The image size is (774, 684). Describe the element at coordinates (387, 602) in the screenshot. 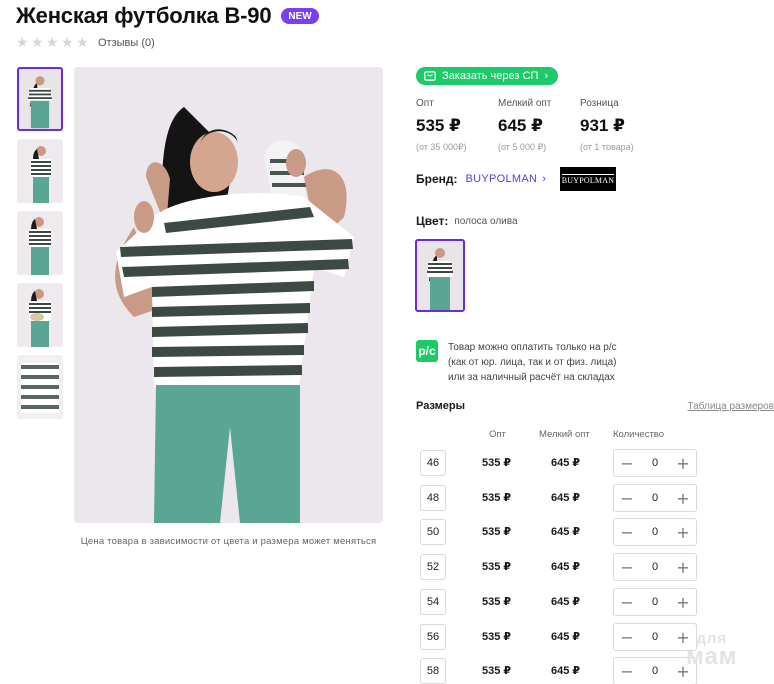

I see `size-row: 54 535 ₽ 645 ₽ − 0 +` at that location.